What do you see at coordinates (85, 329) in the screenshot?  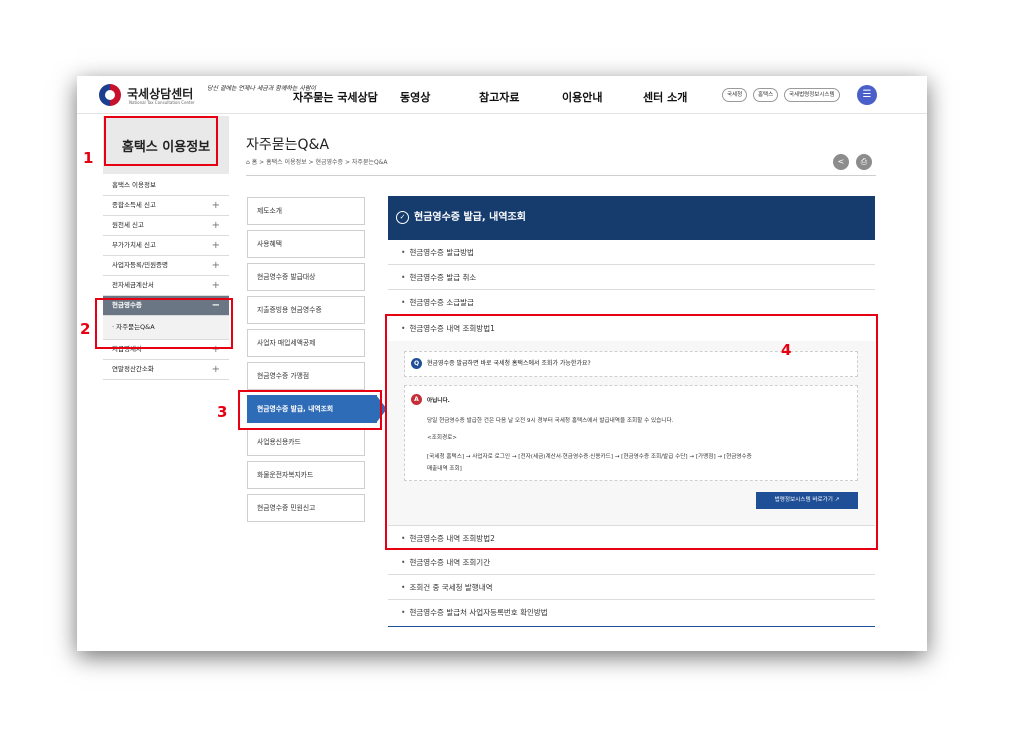 I see `annotation-number-2: 2` at bounding box center [85, 329].